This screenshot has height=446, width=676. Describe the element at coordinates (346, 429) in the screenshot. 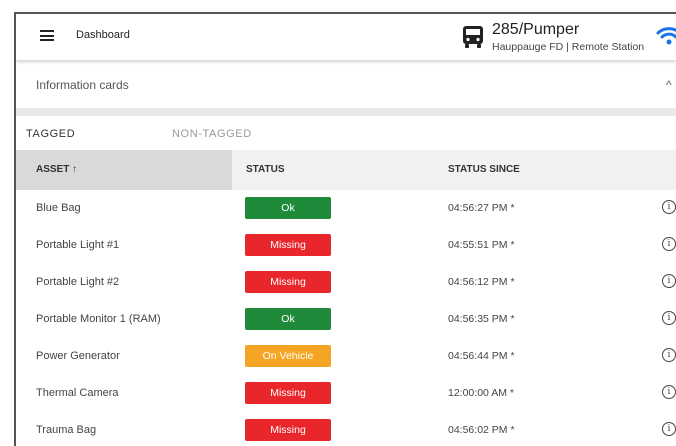

I see `table-row: Trauma Bag Missing 04:56:02 PM * i` at that location.